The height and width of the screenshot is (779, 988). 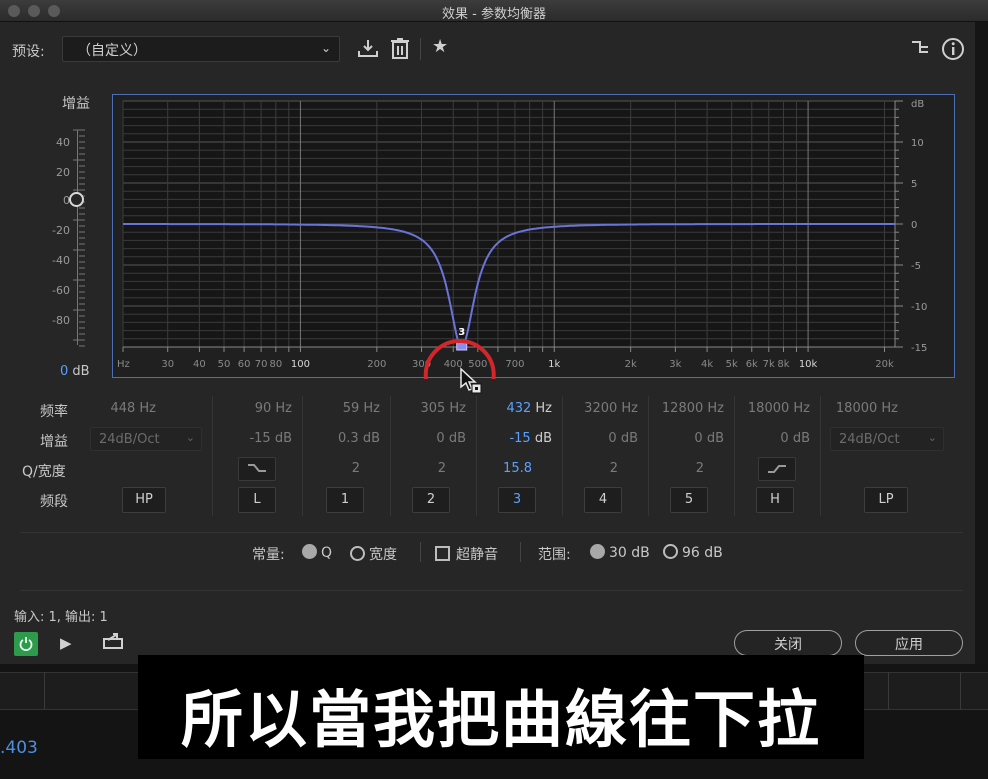 What do you see at coordinates (917, 104) in the screenshot?
I see `db-unit-label: dB` at bounding box center [917, 104].